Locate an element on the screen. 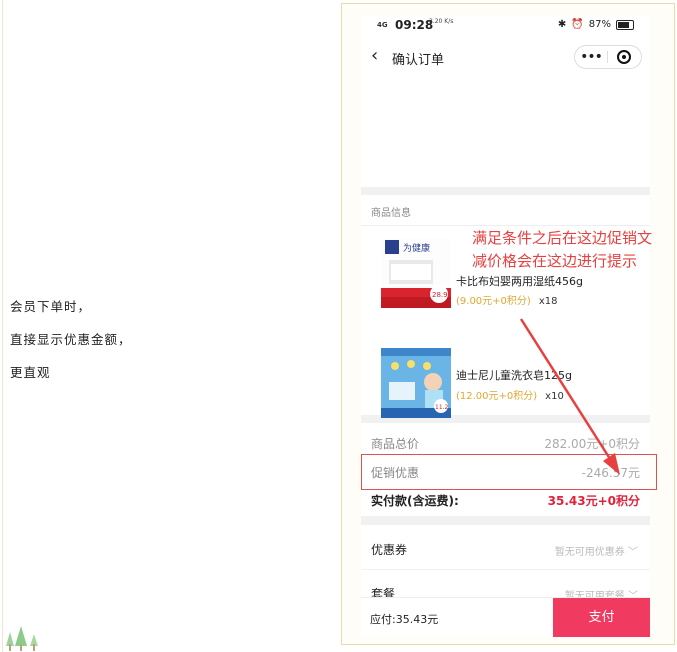 The width and height of the screenshot is (677, 652). status-bar: 4G 09:28 3.20 K/s ✱ ⏰ 87% is located at coordinates (505, 26).